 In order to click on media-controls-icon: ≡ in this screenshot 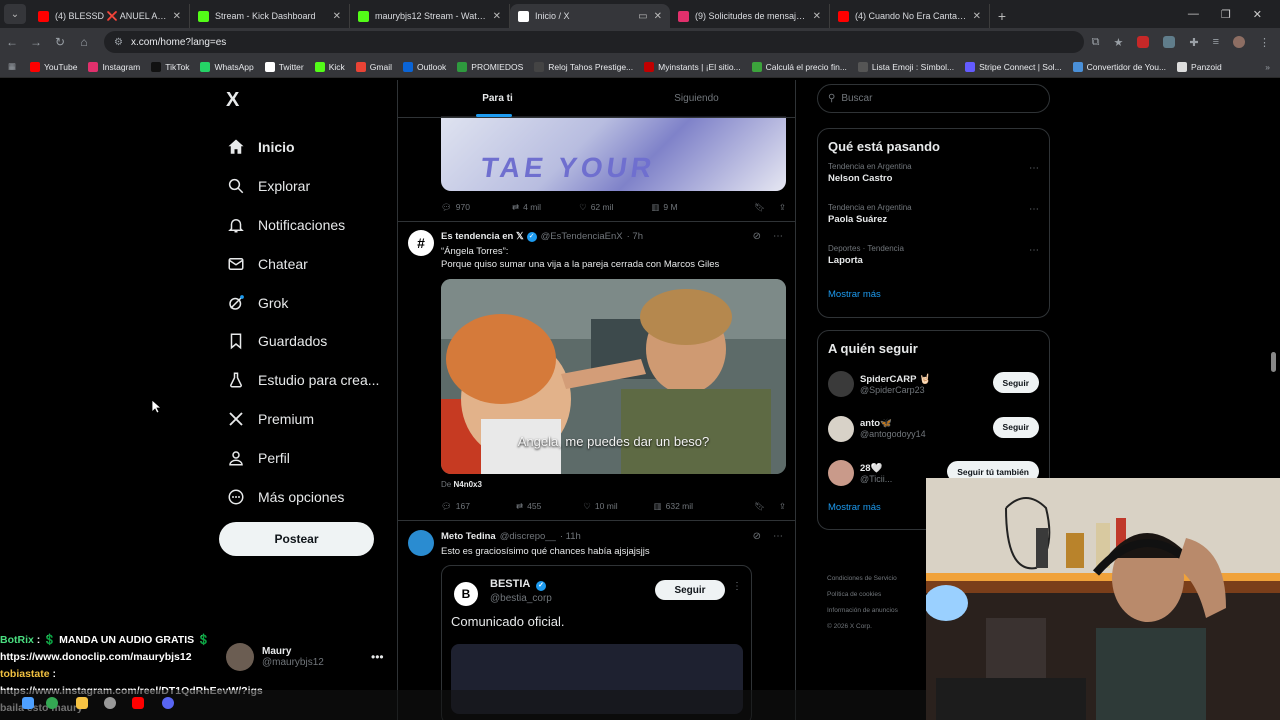, I will do `click(1216, 42)`.